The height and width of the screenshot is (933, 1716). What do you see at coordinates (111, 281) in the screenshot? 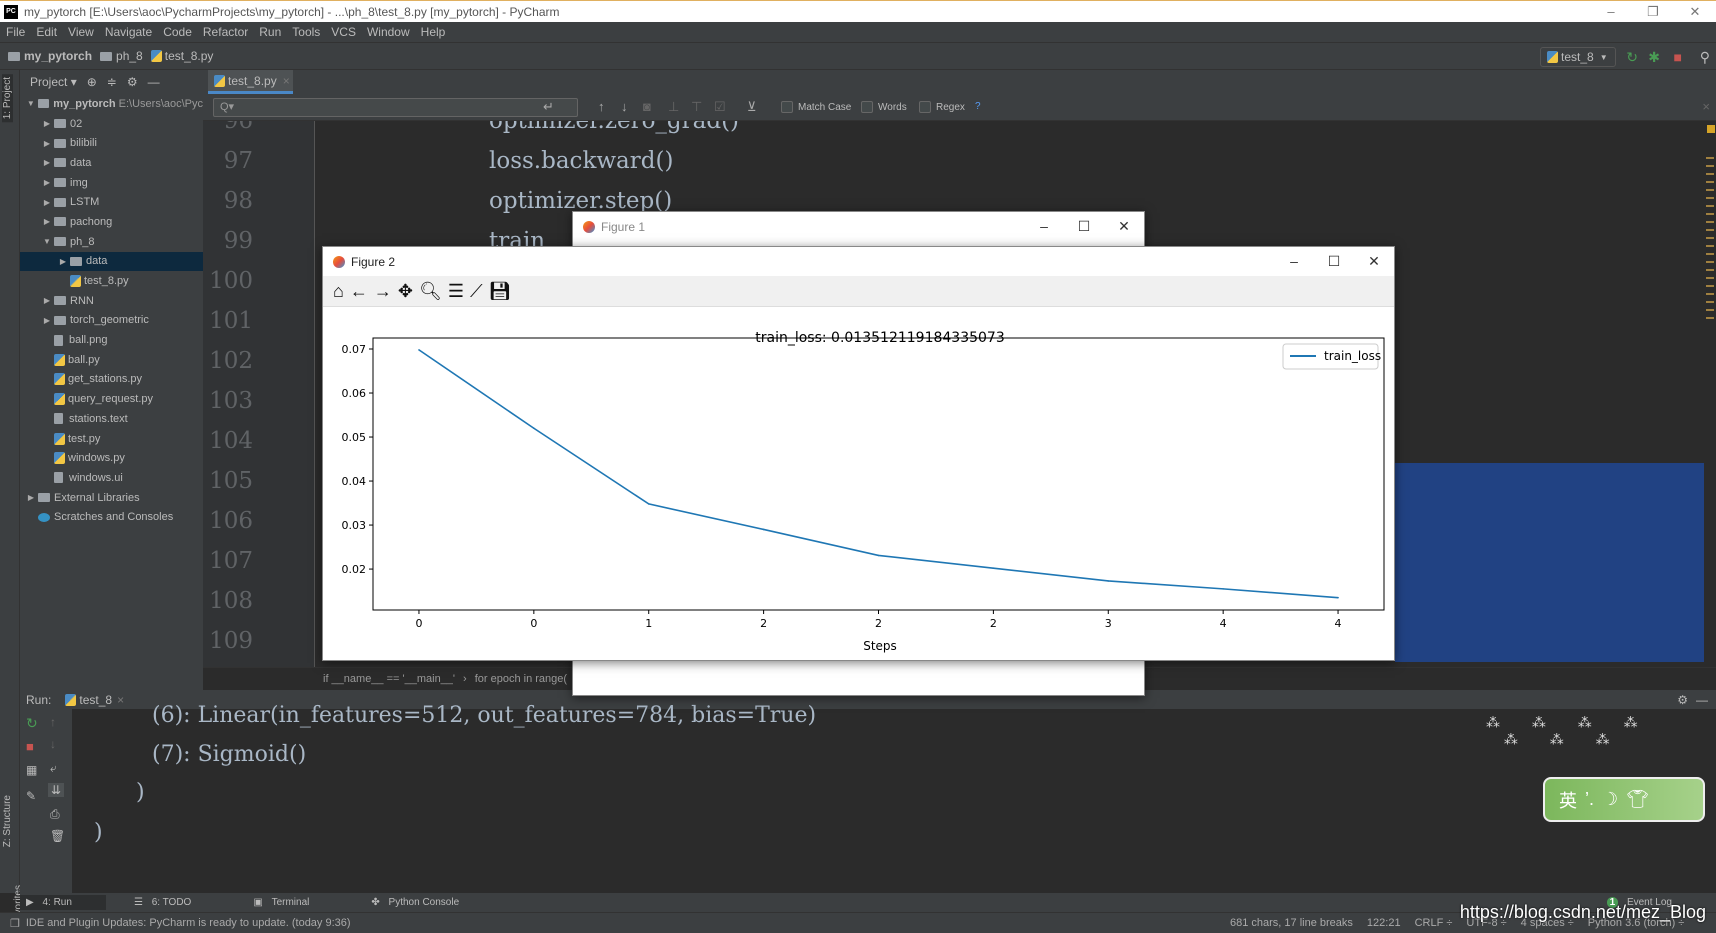
I see `tree-item: test_8.py` at bounding box center [111, 281].